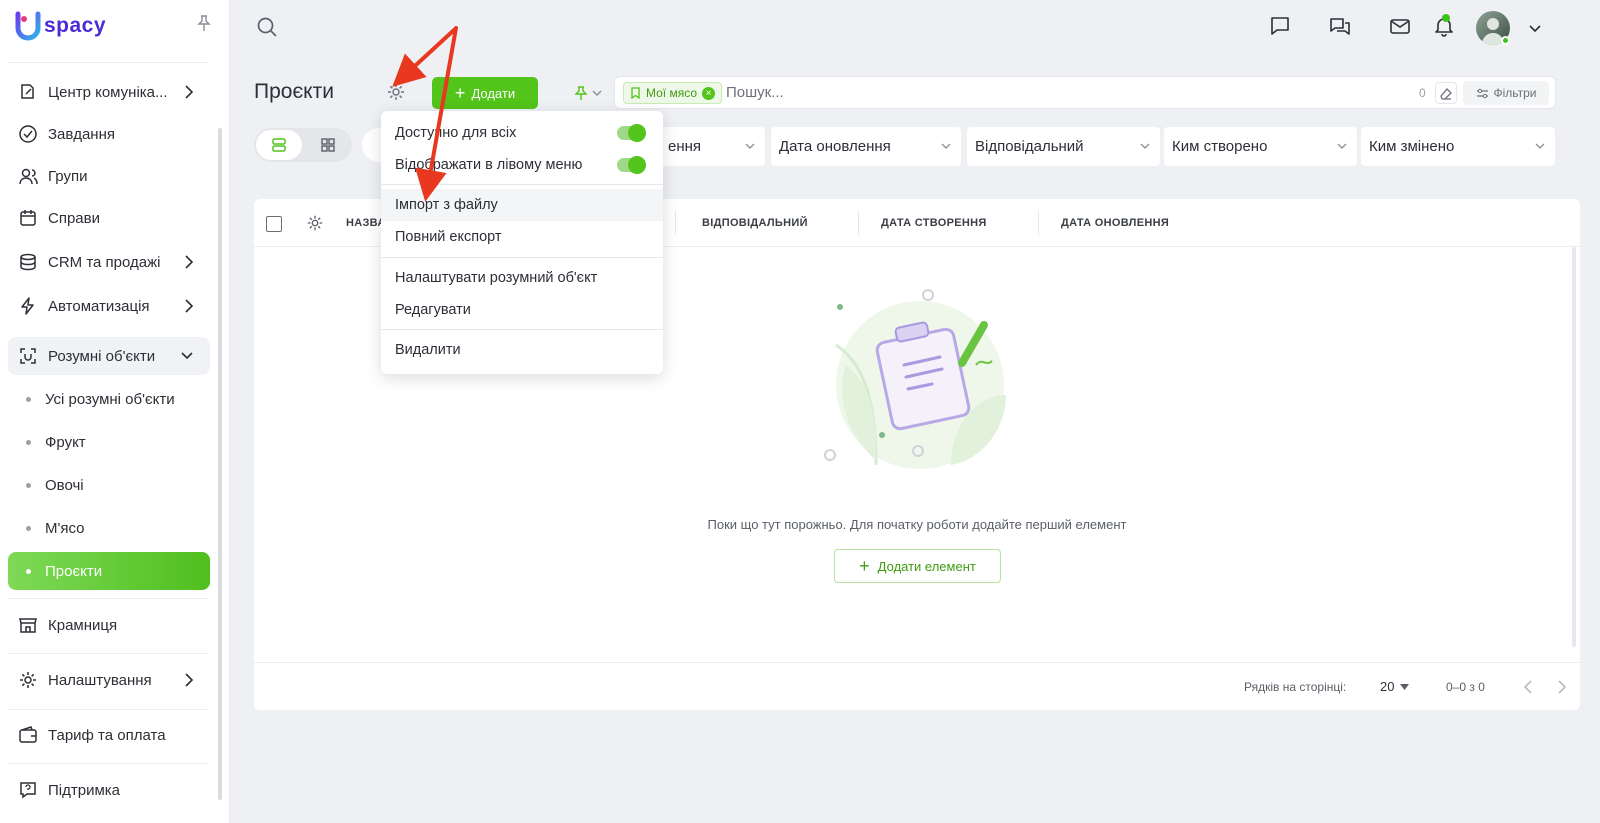  I want to click on sidebar-item-label: Автоматизація, so click(99, 306).